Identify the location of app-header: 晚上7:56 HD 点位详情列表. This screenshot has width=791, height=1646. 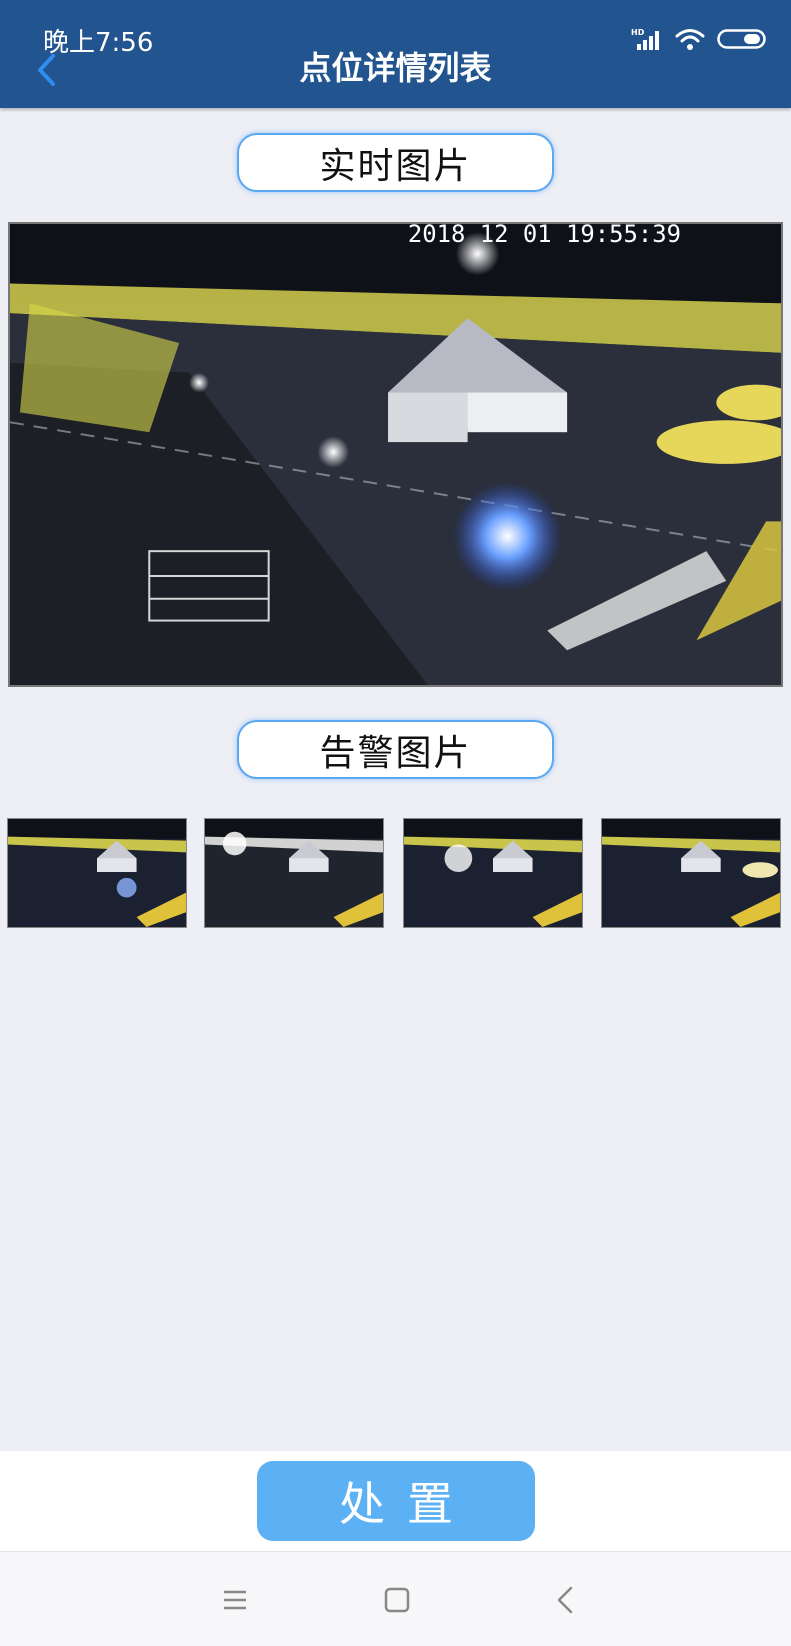
(395, 54).